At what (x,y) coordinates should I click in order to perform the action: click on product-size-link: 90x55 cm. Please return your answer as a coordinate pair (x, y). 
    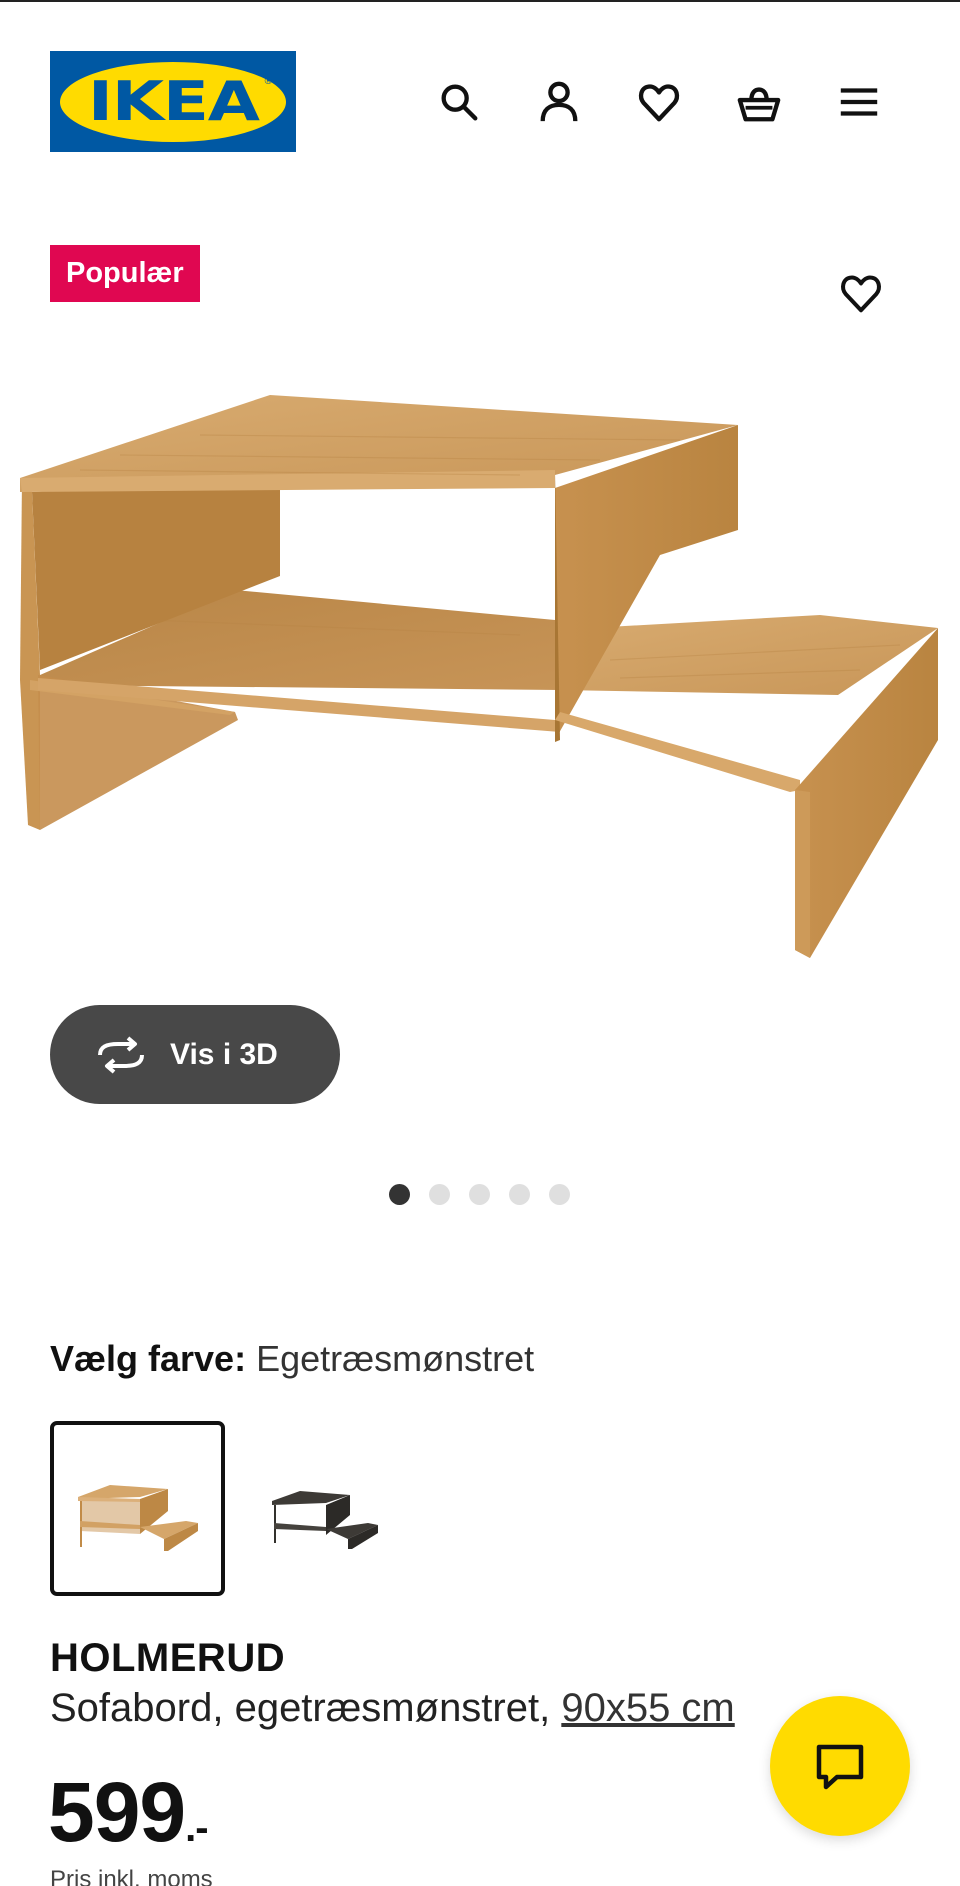
    Looking at the image, I should click on (647, 1708).